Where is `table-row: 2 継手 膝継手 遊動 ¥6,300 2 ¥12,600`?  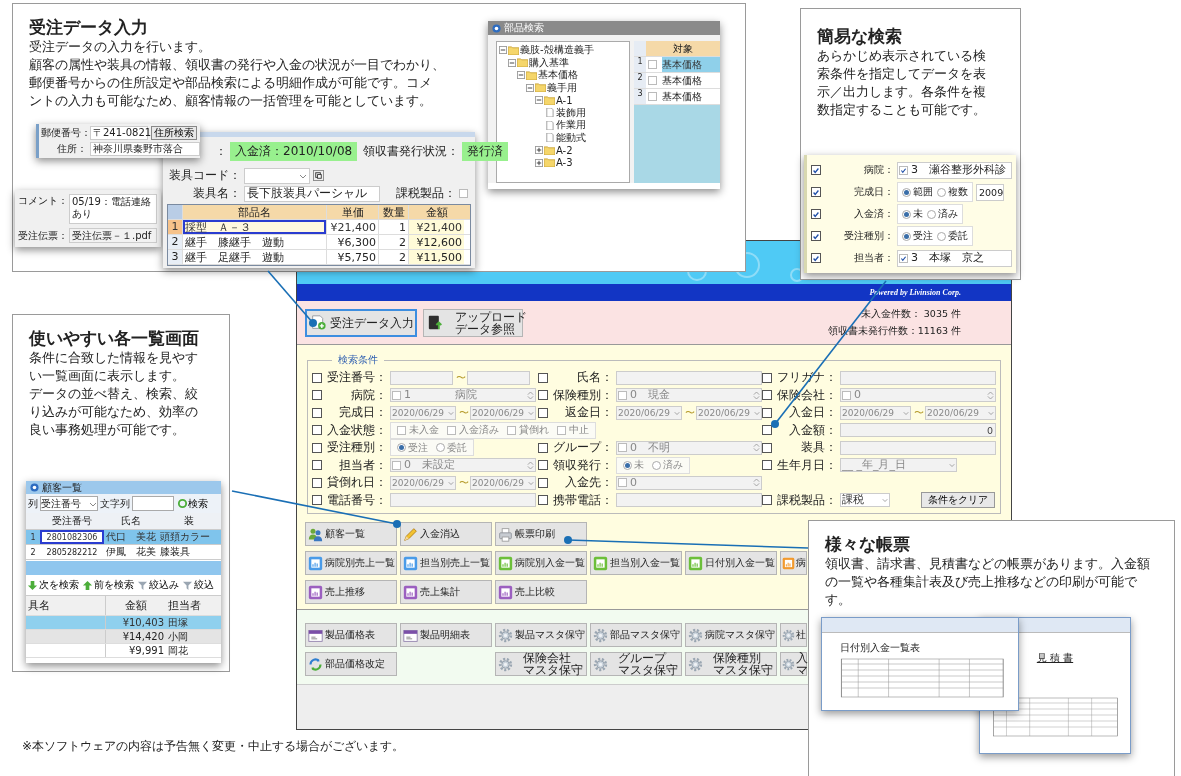
table-row: 2 継手 膝継手 遊動 ¥6,300 2 ¥12,600 is located at coordinates (319, 242).